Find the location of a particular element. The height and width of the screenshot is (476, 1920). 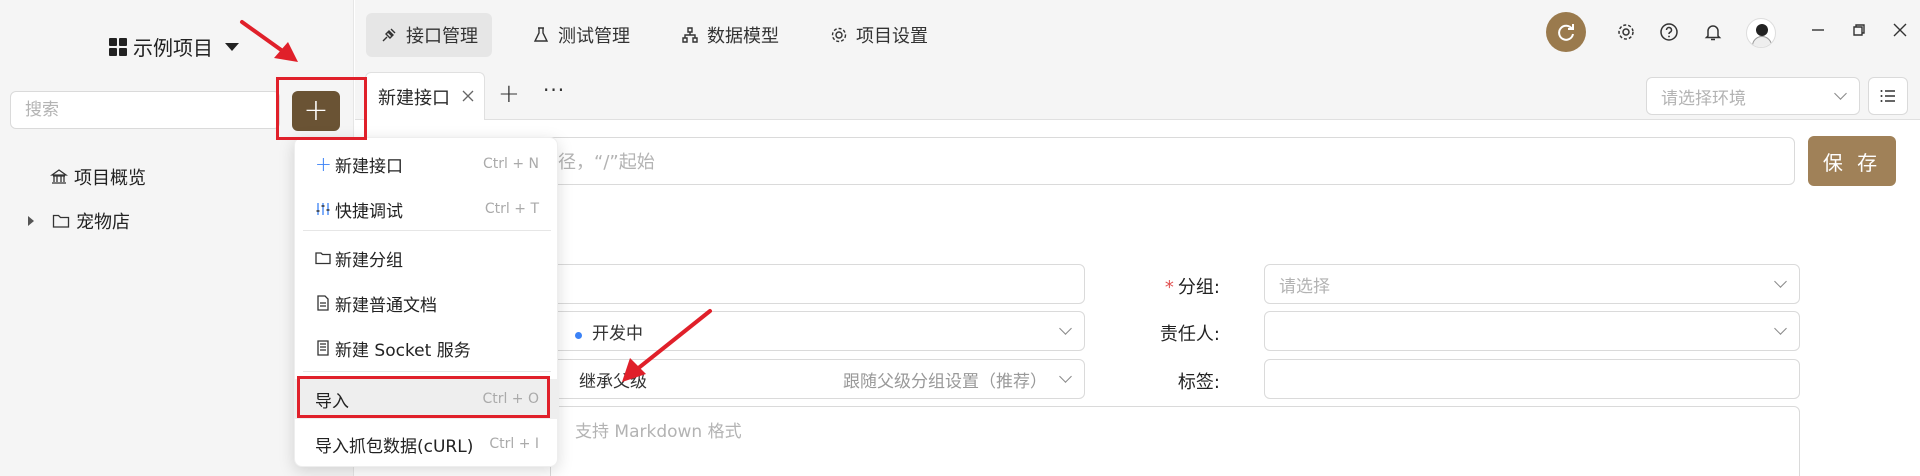

menu-item-new-doc: 新建普通文档 is located at coordinates (427, 303).